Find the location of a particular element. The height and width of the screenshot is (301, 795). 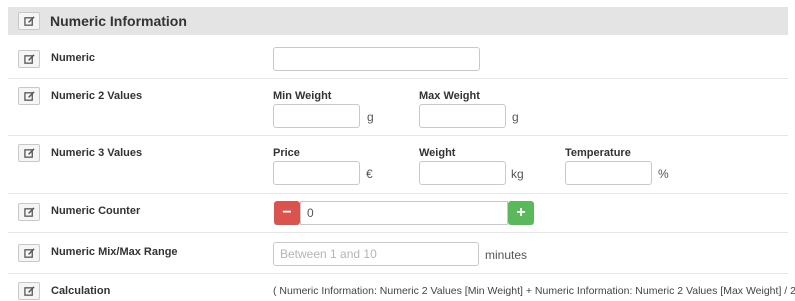

increment-button: + is located at coordinates (521, 213).